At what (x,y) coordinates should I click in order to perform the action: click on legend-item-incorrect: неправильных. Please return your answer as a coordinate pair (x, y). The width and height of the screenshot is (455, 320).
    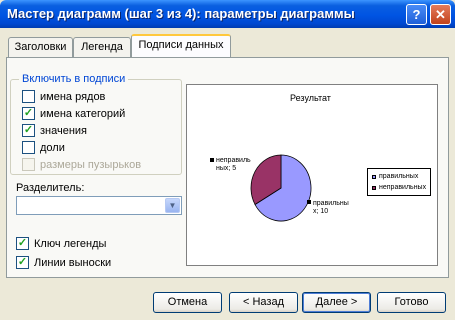
    Looking at the image, I should click on (399, 187).